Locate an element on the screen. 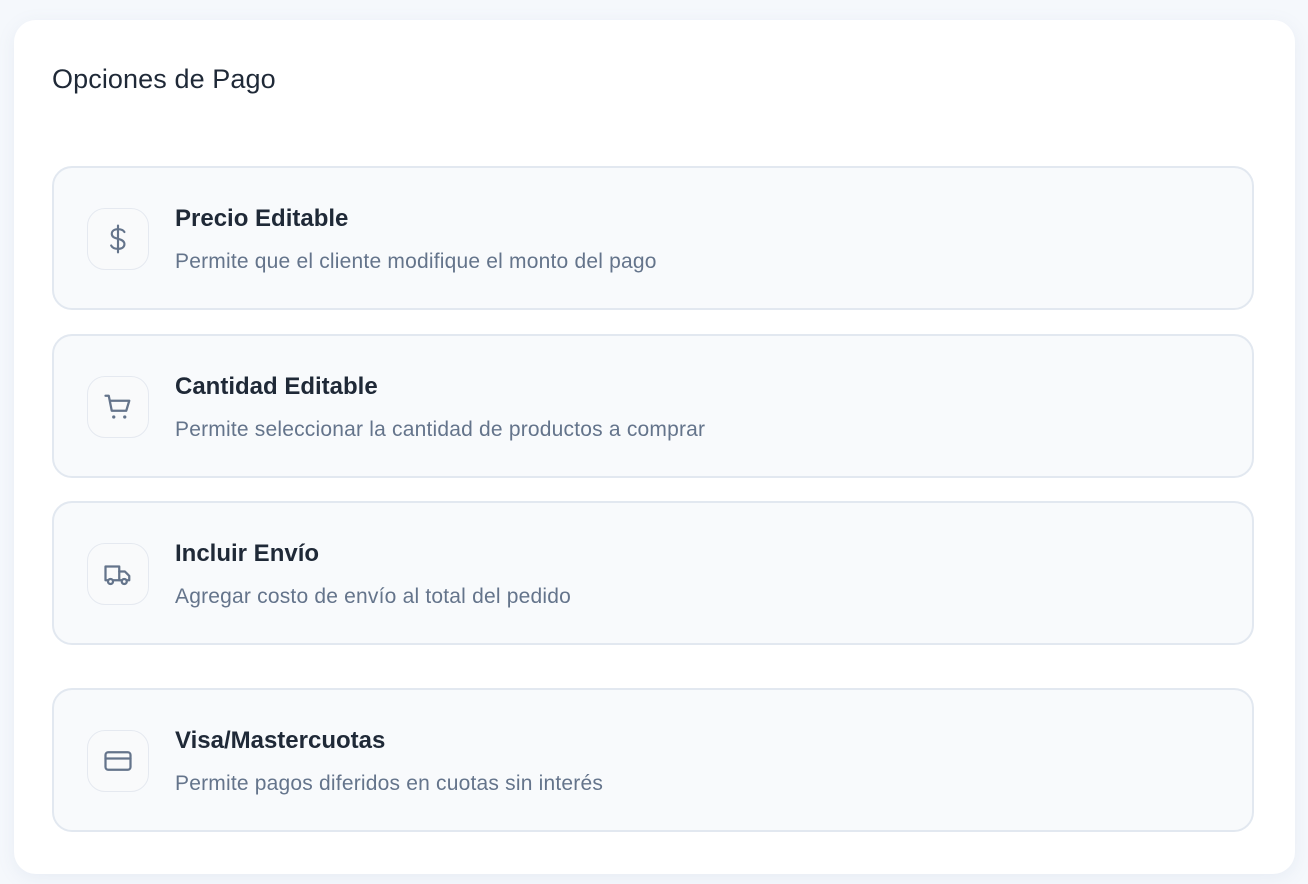 The image size is (1308, 884). option-title: Visa/Mastercuotas is located at coordinates (280, 740).